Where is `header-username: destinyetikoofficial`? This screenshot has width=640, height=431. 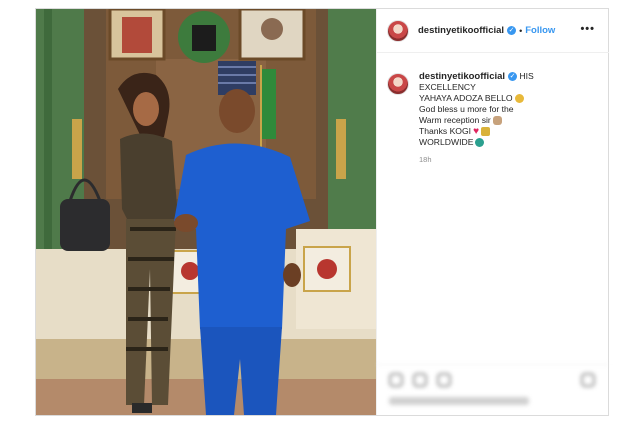
header-username: destinyetikoofficial is located at coordinates (461, 30).